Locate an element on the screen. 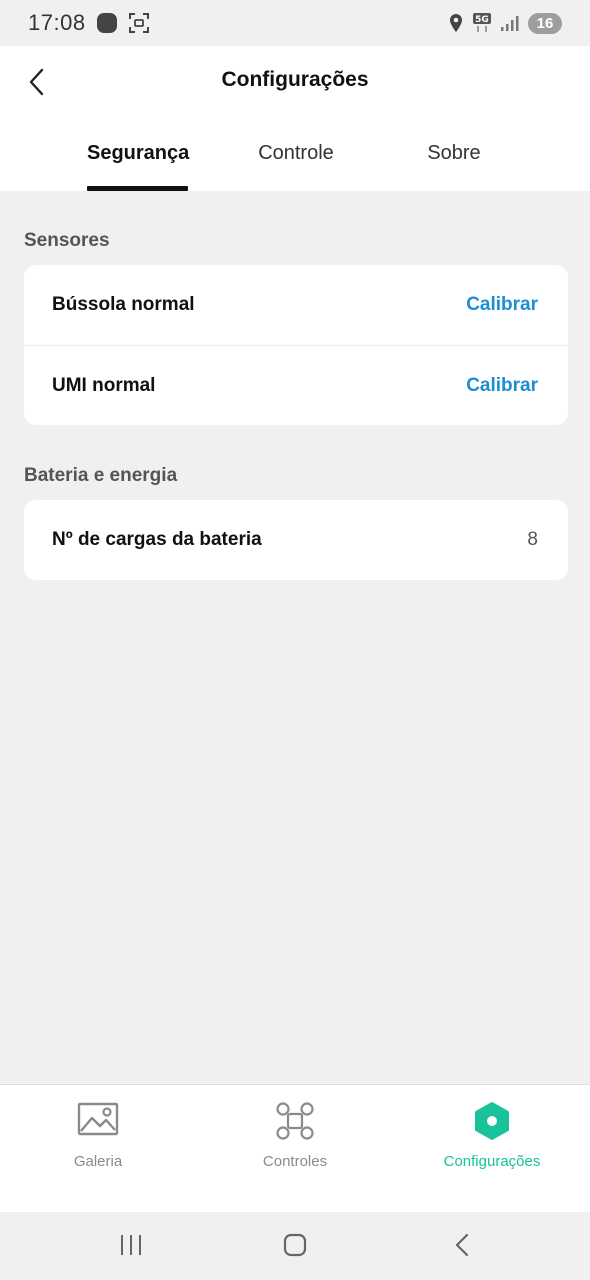 The width and height of the screenshot is (590, 1280). location-icon is located at coordinates (456, 23).